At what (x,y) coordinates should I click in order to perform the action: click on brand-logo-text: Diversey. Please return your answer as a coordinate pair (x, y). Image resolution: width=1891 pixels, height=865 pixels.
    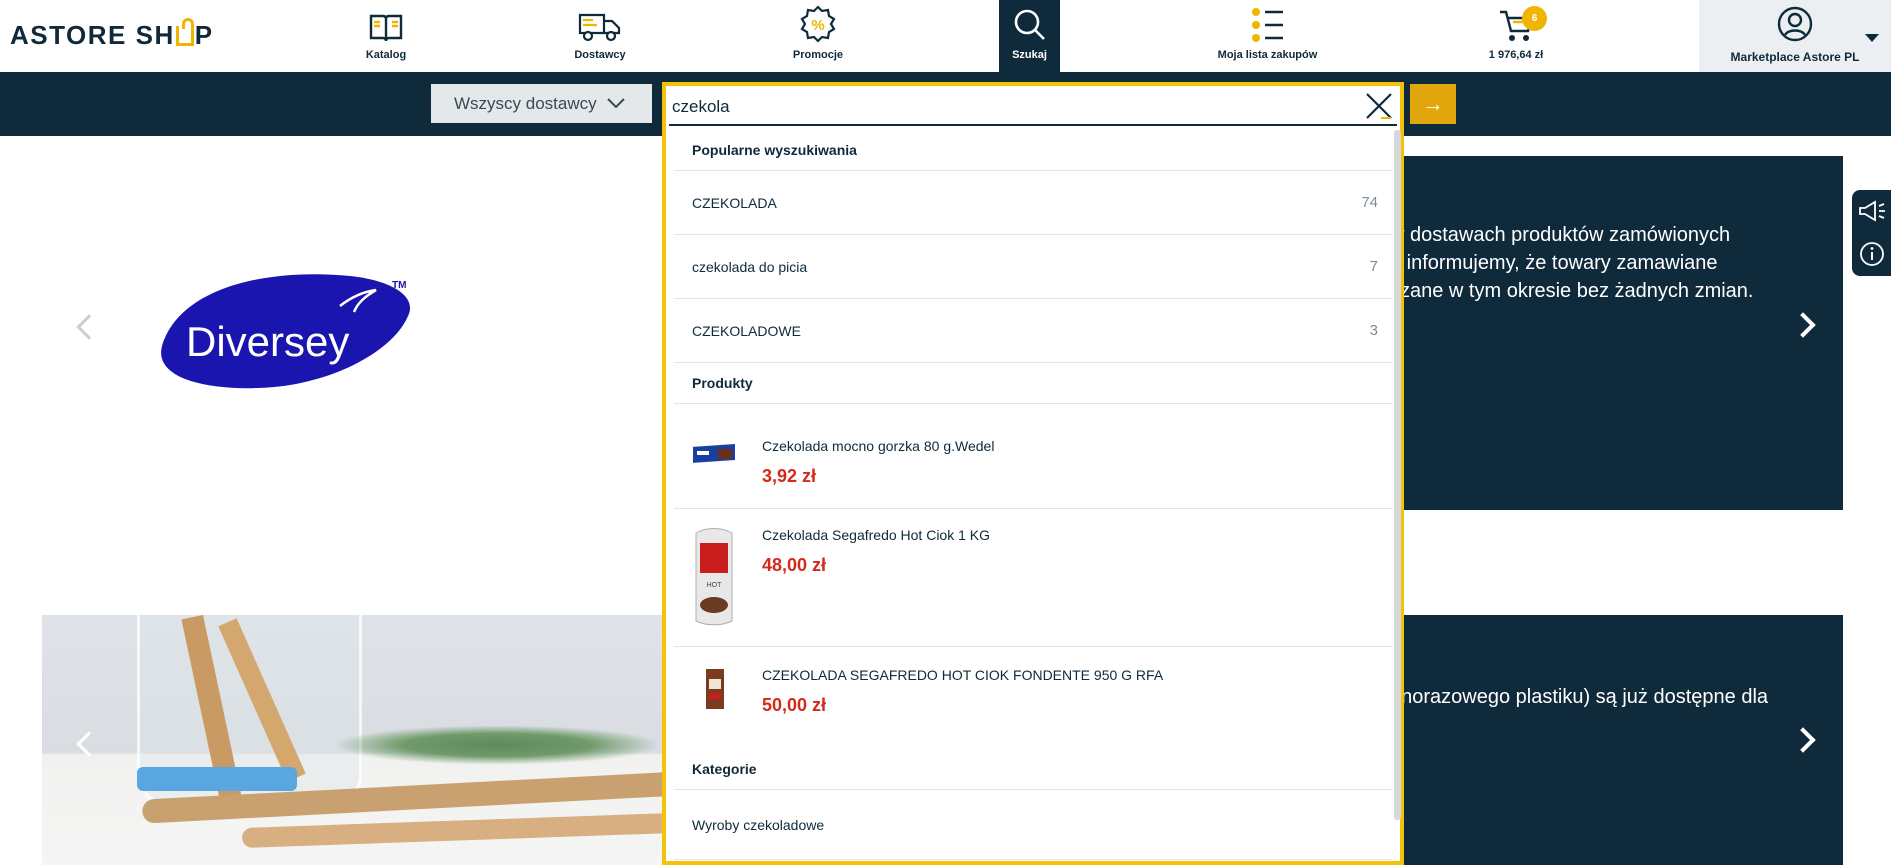
    Looking at the image, I should click on (267, 341).